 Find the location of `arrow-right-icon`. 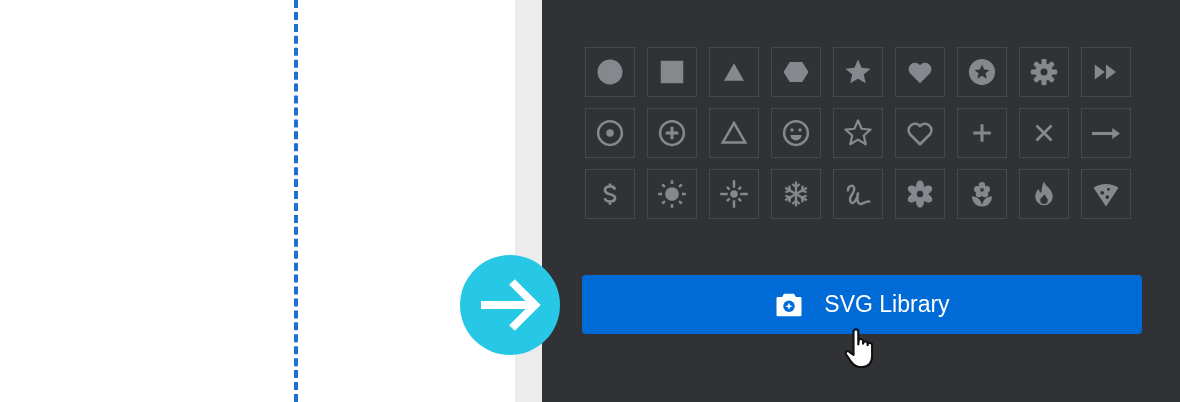

arrow-right-icon is located at coordinates (1106, 133).